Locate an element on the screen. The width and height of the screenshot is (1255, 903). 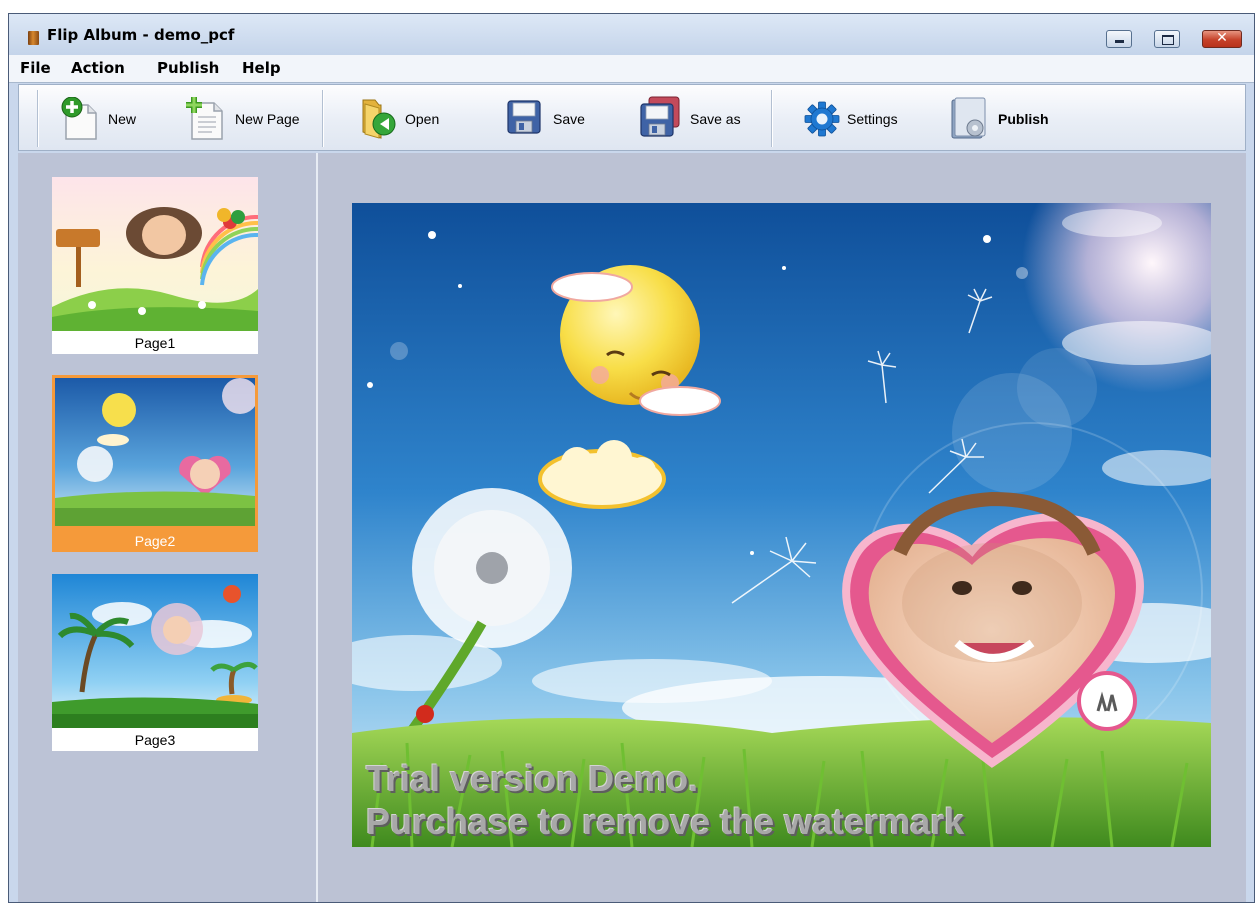
maximize-icon is located at coordinates (1168, 40).